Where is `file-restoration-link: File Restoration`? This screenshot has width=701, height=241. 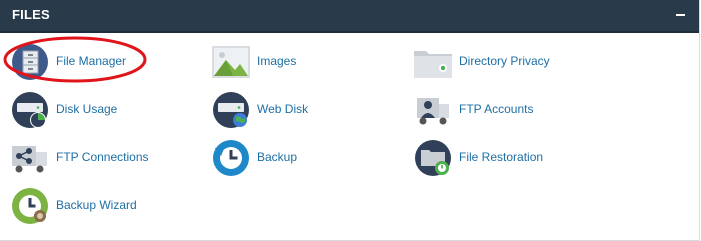
file-restoration-link: File Restoration is located at coordinates (493, 158).